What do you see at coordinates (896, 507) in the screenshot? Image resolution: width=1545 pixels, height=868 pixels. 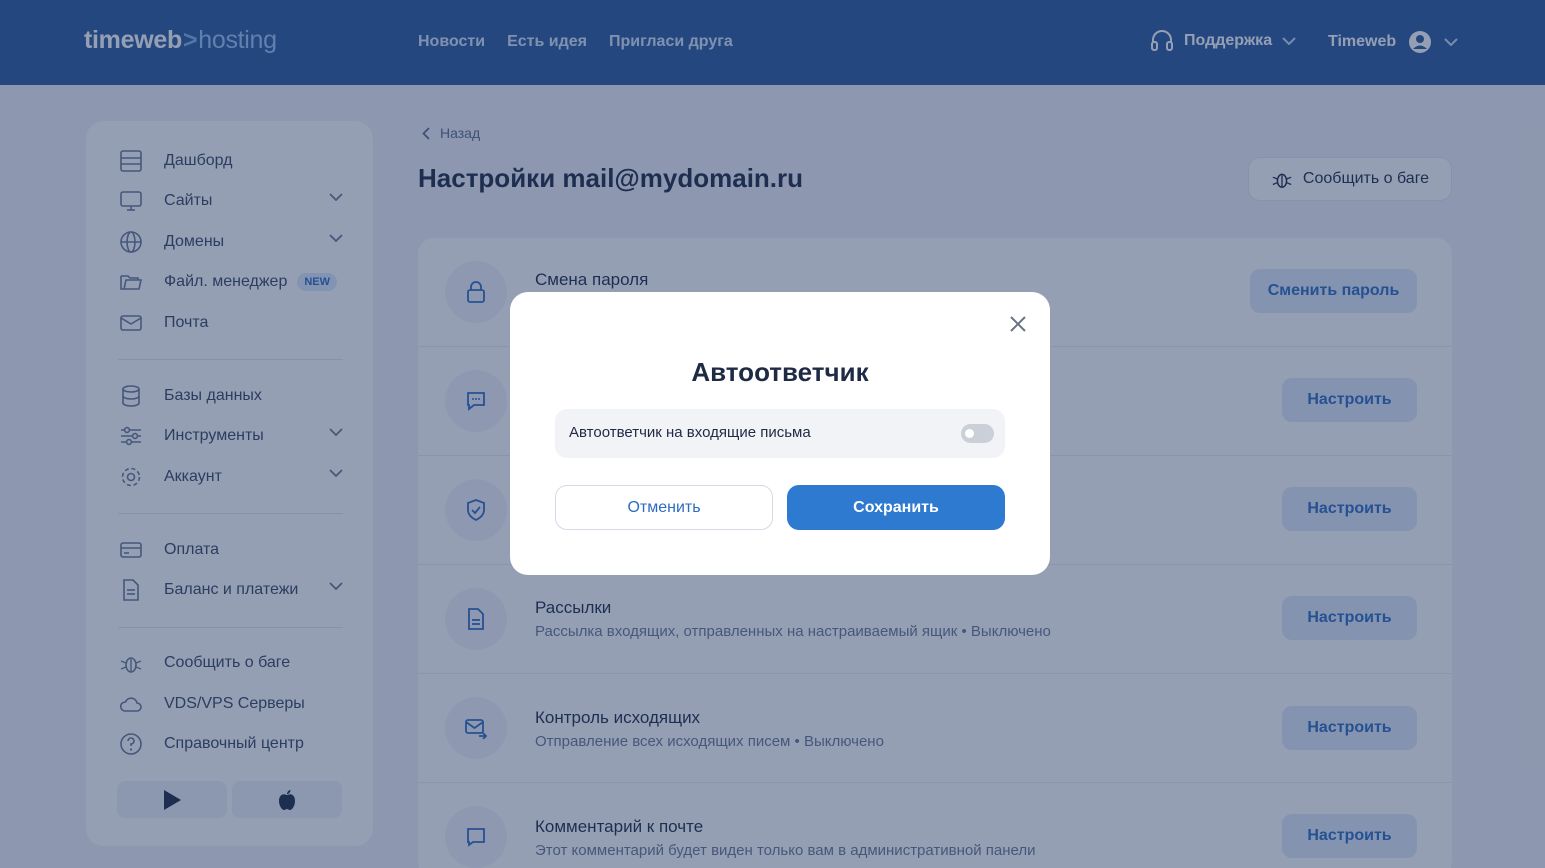 I see `save-button: Сохранить` at bounding box center [896, 507].